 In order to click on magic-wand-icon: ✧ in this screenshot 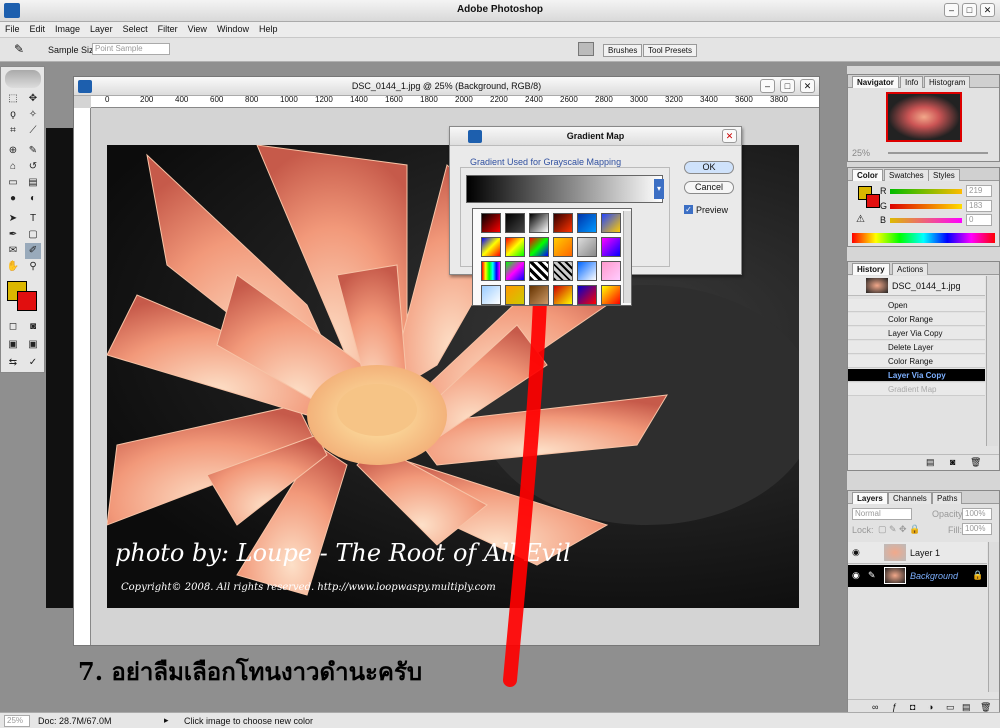, I will do `click(33, 115)`.